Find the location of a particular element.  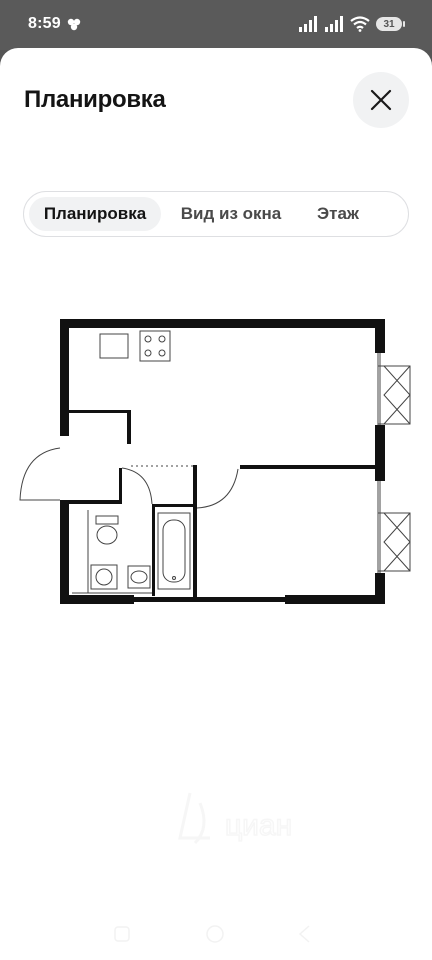

status-time: 8:59 is located at coordinates (44, 23).